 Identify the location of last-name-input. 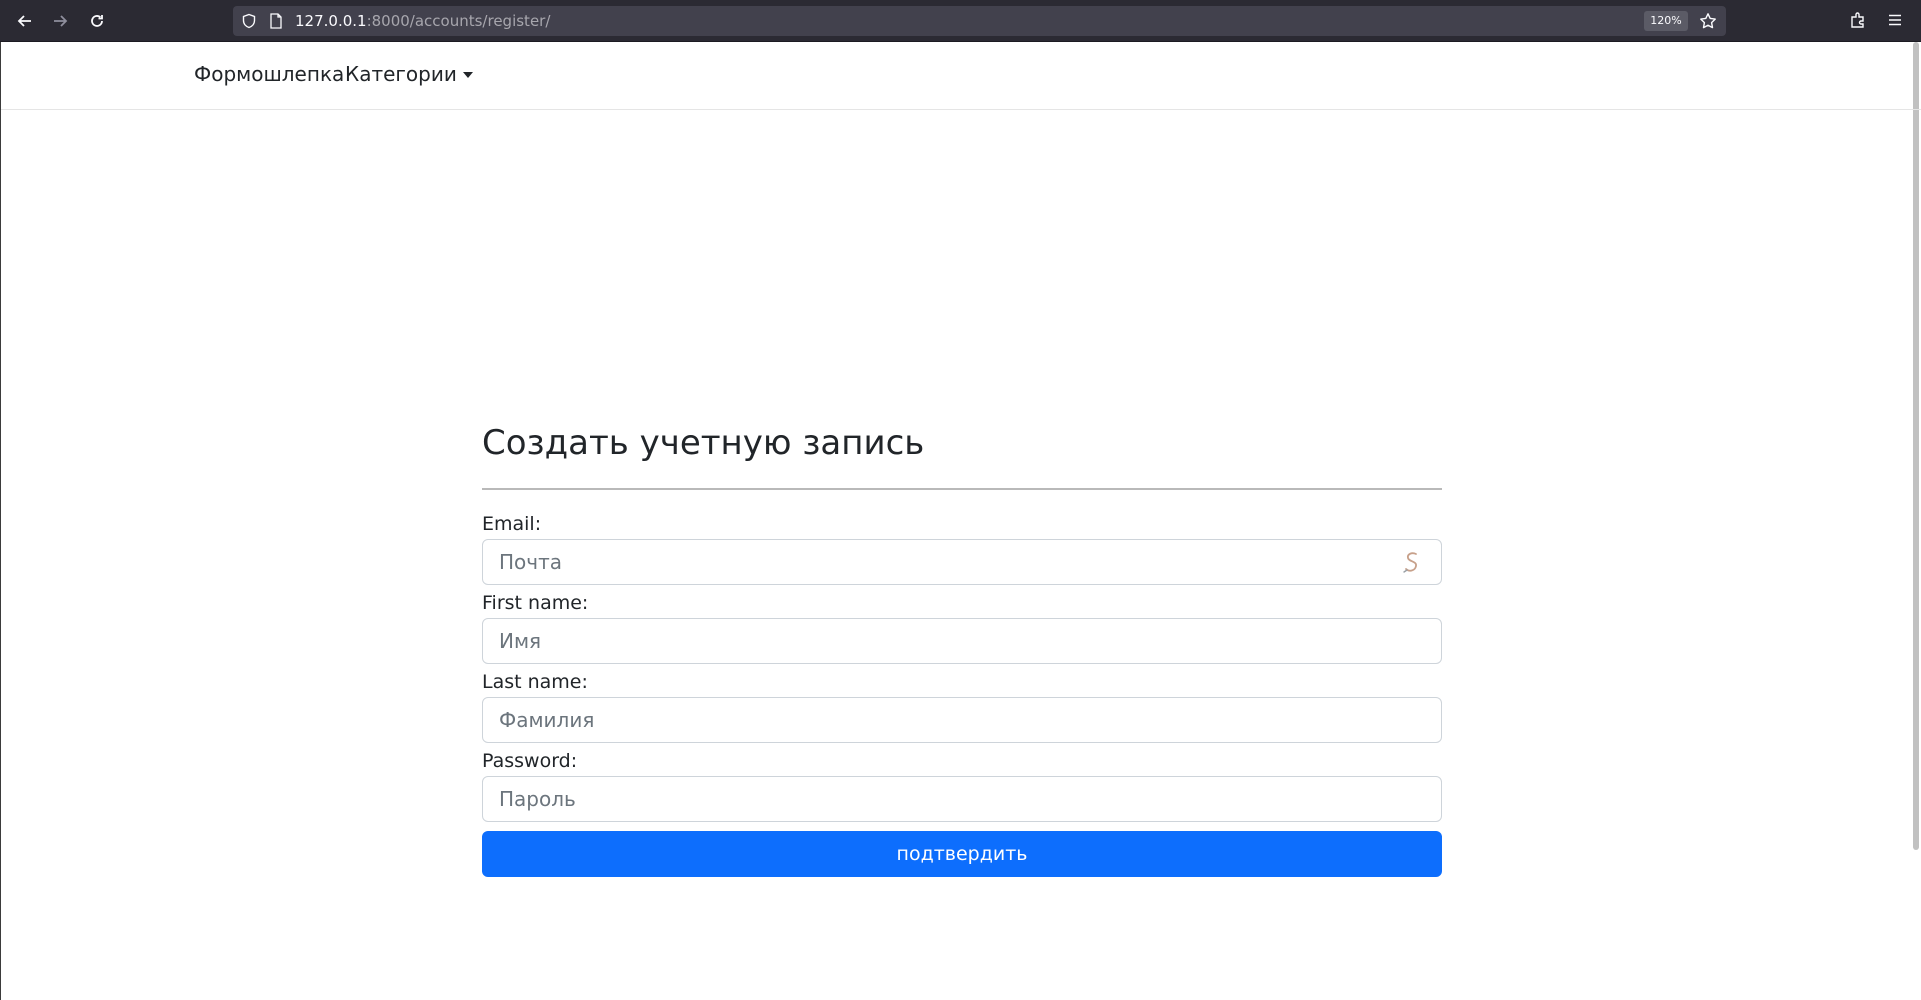
(962, 720).